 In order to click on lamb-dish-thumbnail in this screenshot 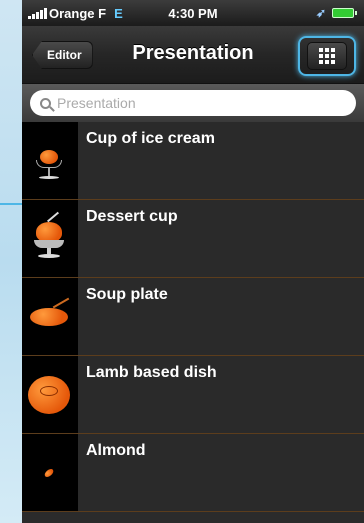, I will do `click(50, 394)`.